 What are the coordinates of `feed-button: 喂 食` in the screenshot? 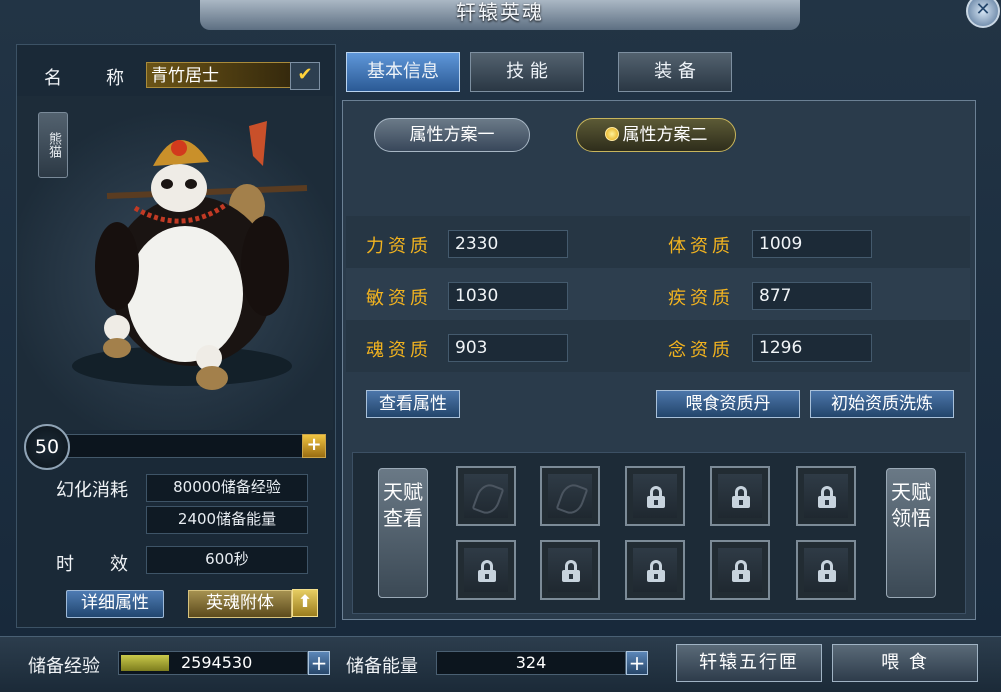 It's located at (905, 663).